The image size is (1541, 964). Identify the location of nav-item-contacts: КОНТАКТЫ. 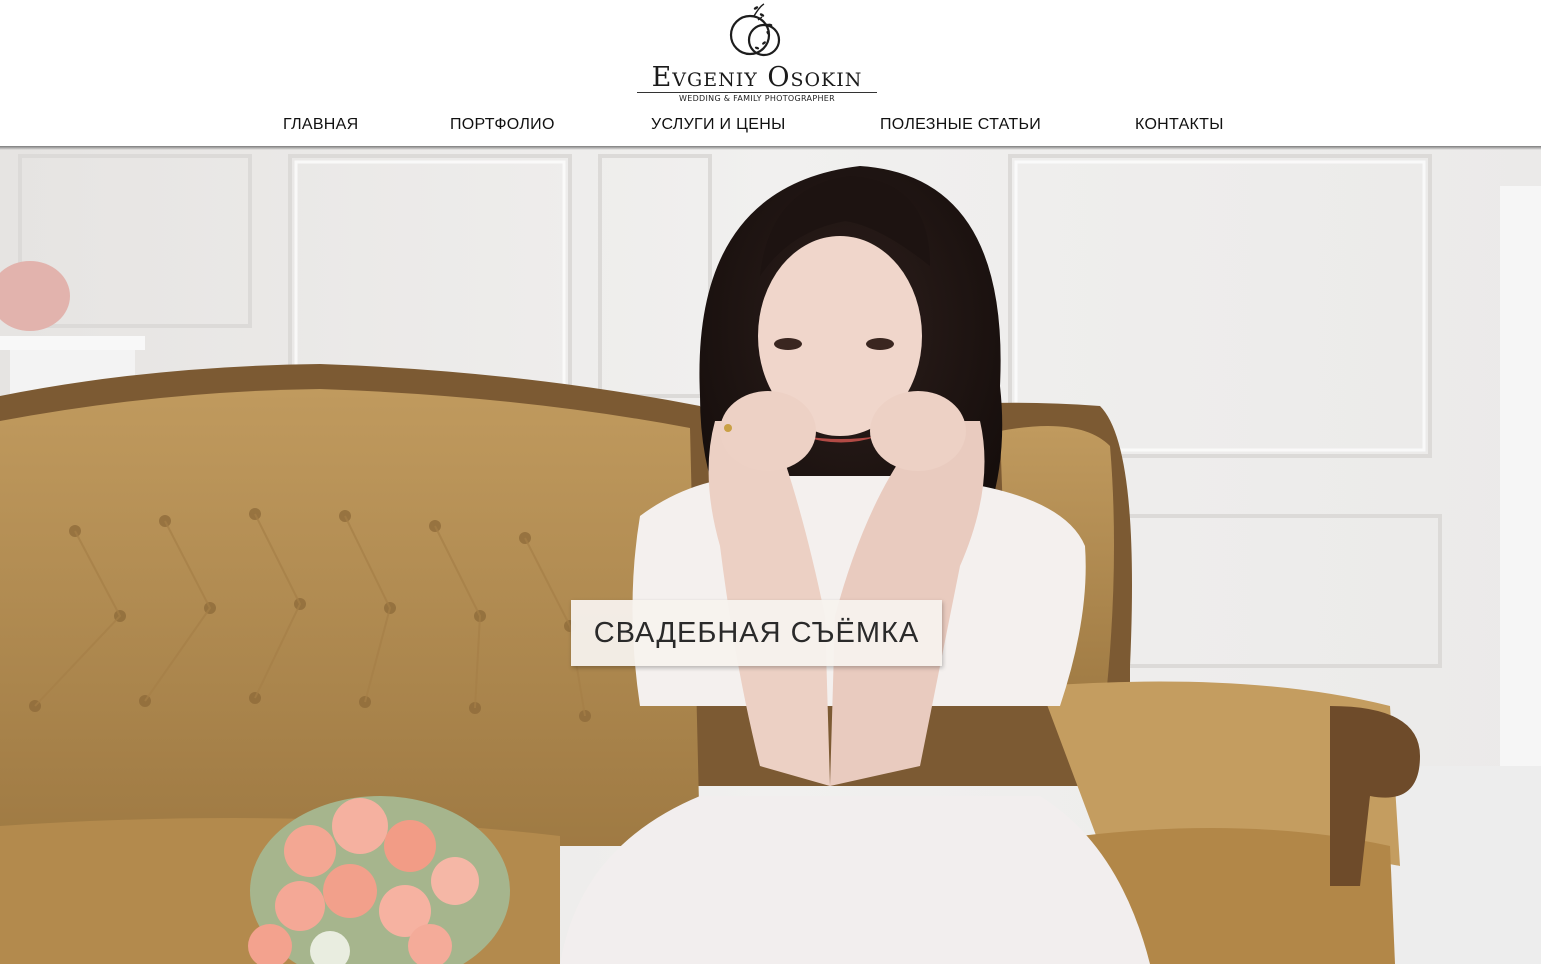
(1179, 125).